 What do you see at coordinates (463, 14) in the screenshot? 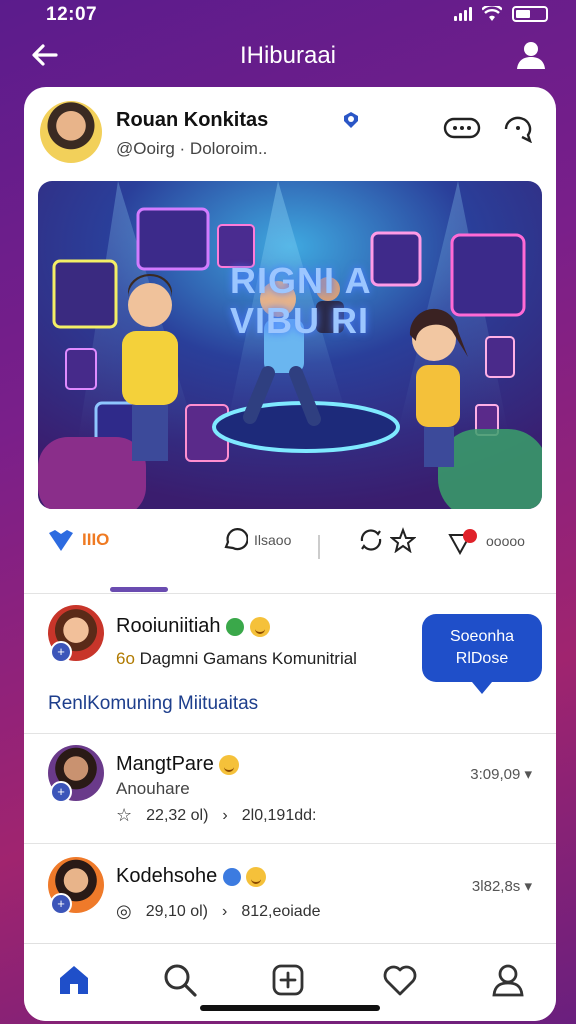
I see `signal-icon` at bounding box center [463, 14].